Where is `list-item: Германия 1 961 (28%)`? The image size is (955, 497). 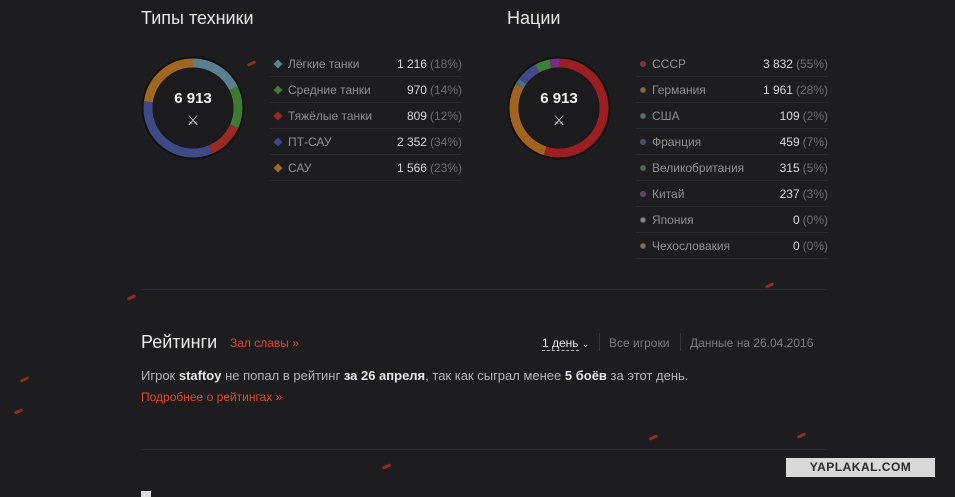 list-item: Германия 1 961 (28%) is located at coordinates (732, 90).